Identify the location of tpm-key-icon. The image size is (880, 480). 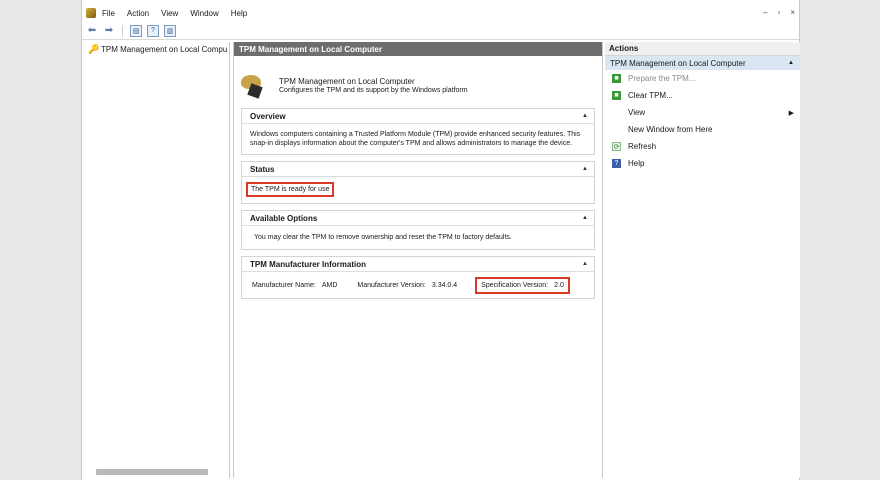
(253, 86).